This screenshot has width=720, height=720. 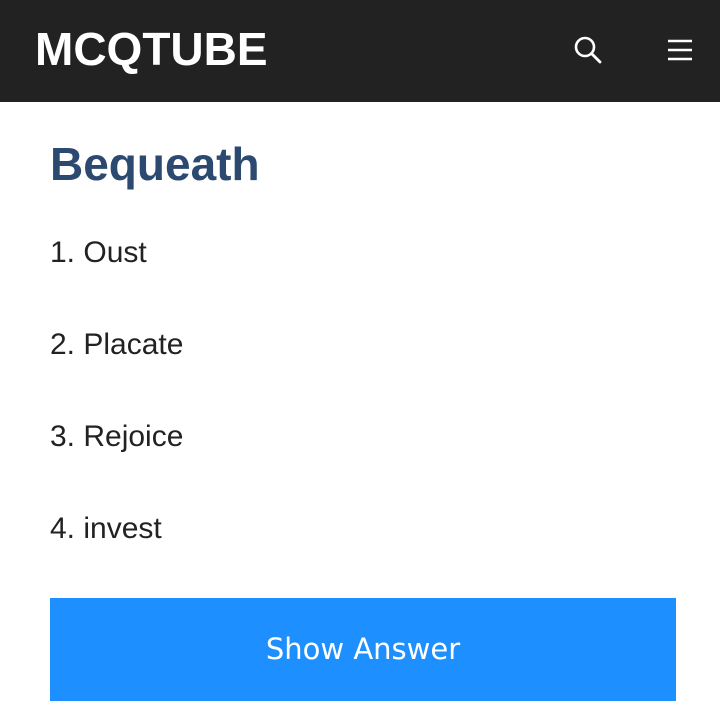 I want to click on show-answer-button: Show Answer, so click(x=363, y=649).